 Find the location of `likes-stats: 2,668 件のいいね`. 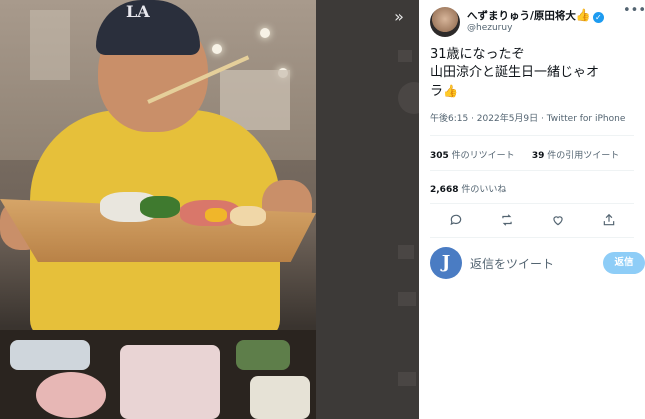

likes-stats: 2,668 件のいいね is located at coordinates (468, 188).